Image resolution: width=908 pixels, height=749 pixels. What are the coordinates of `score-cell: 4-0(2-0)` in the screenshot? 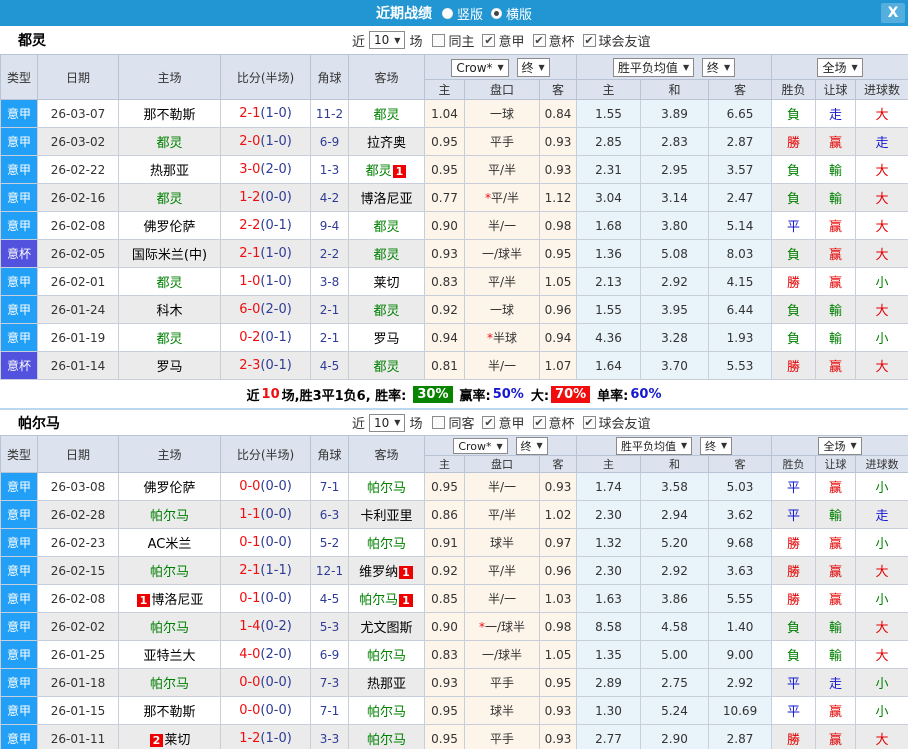 It's located at (265, 654).